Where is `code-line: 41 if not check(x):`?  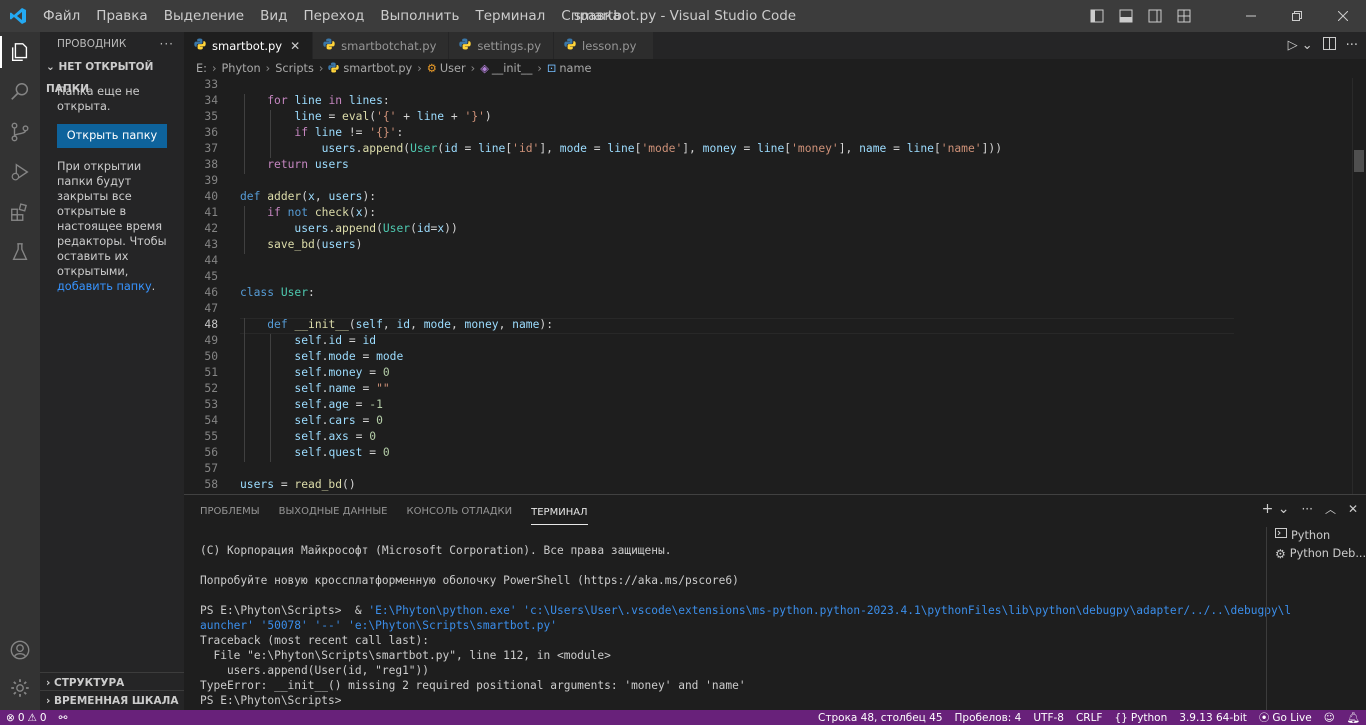
code-line: 41 if not check(x): is located at coordinates (709, 213).